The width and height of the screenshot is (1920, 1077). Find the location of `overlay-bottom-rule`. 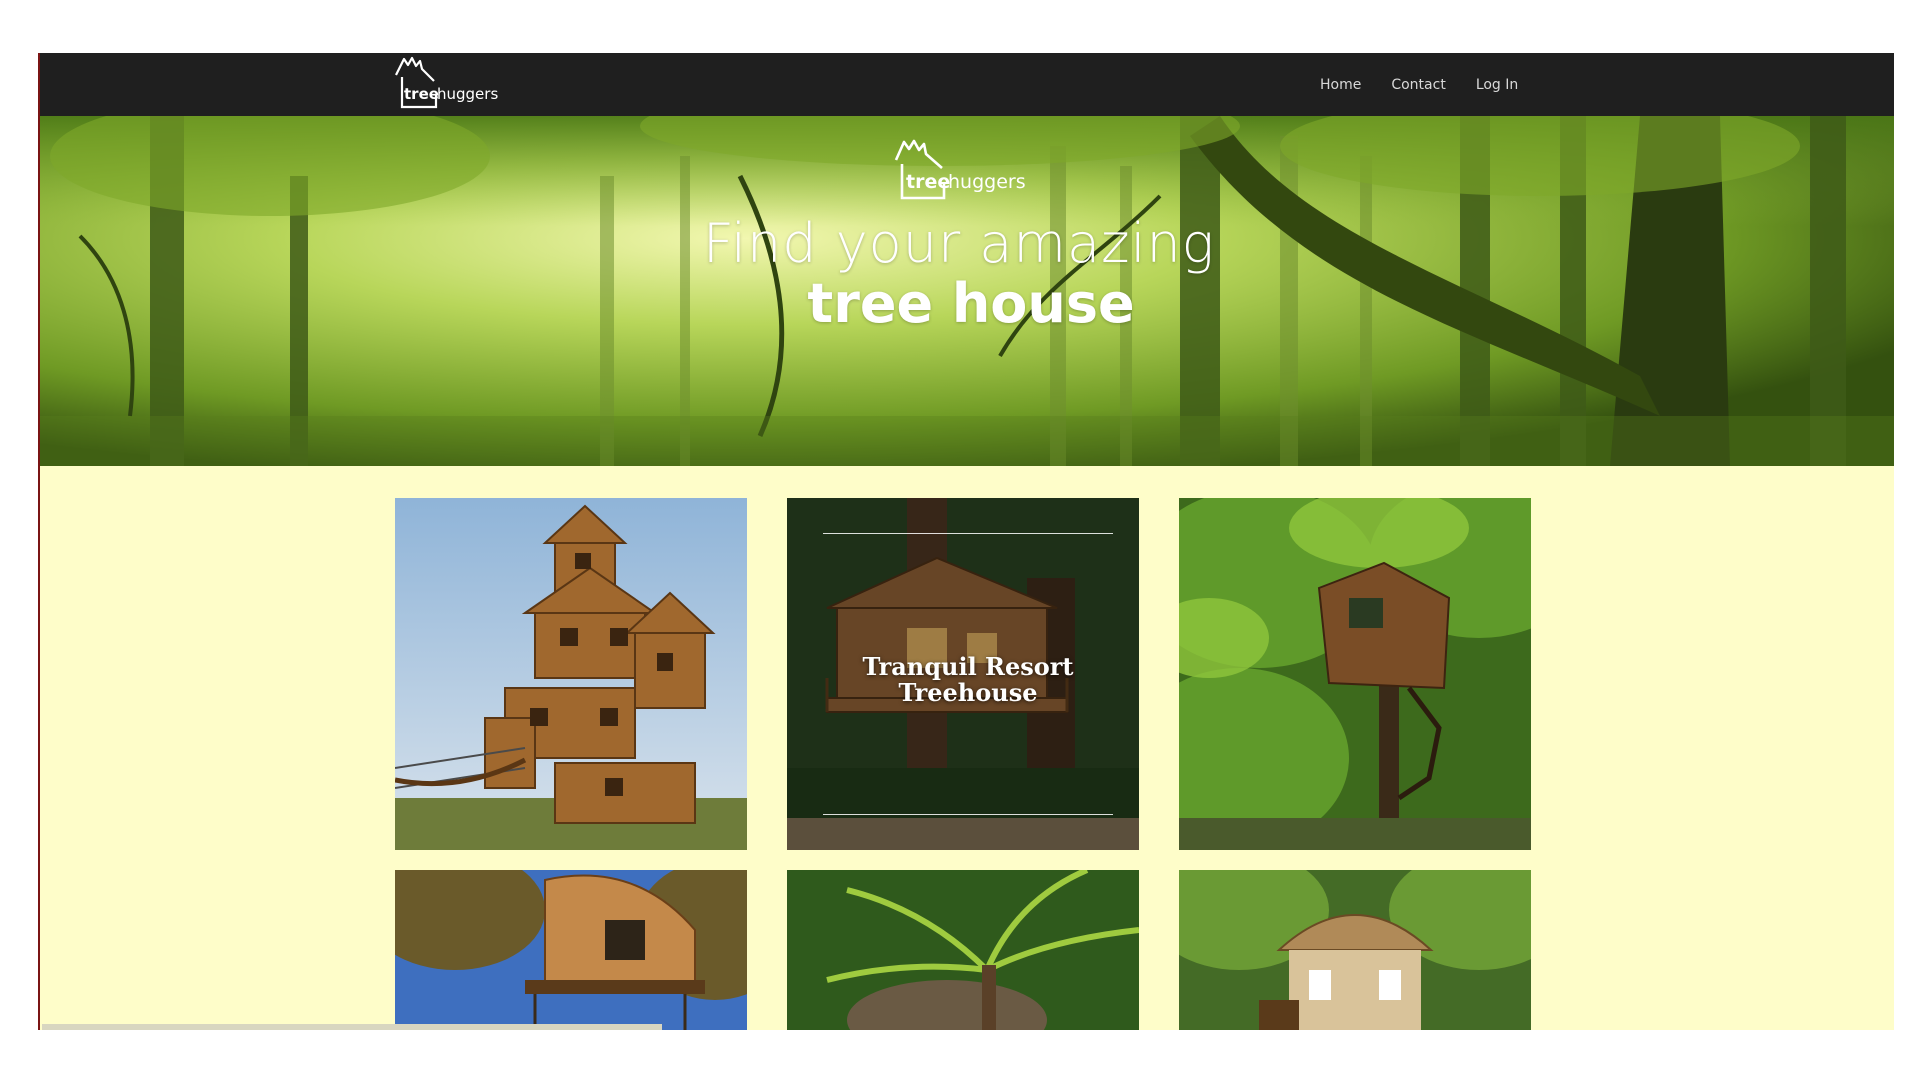

overlay-bottom-rule is located at coordinates (968, 814).